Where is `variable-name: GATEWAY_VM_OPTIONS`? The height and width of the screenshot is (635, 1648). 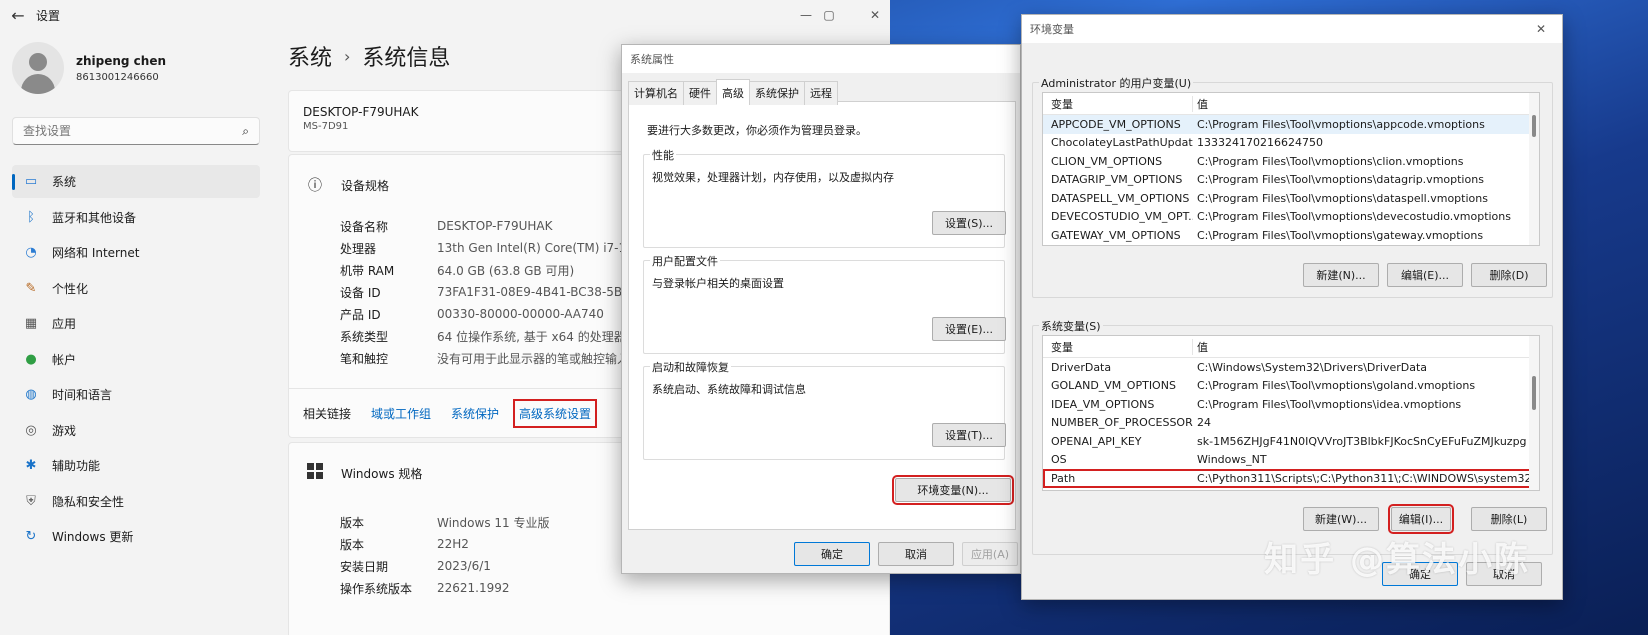 variable-name: GATEWAY_VM_OPTIONS is located at coordinates (1116, 235).